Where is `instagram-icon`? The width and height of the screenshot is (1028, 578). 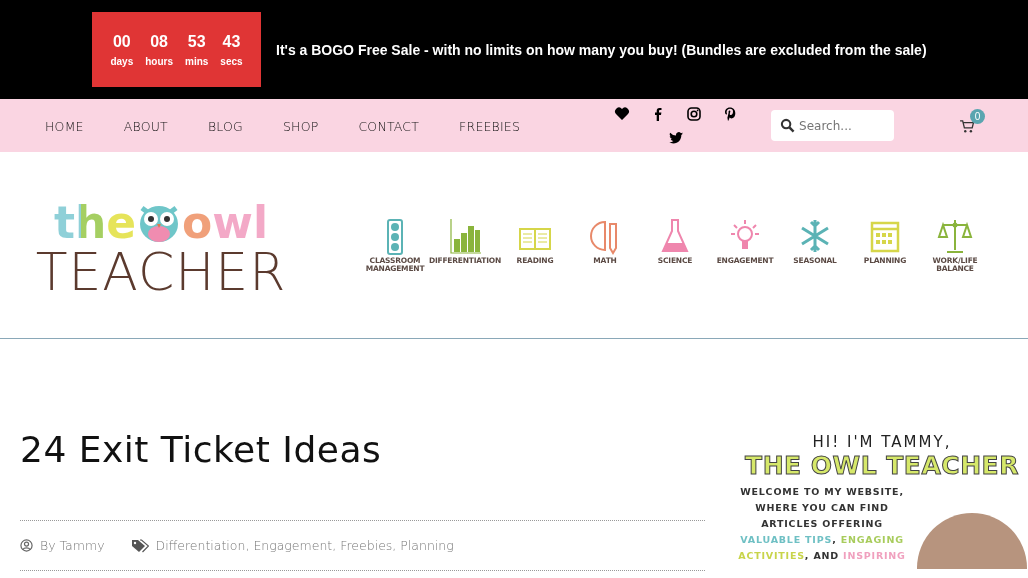 instagram-icon is located at coordinates (694, 113).